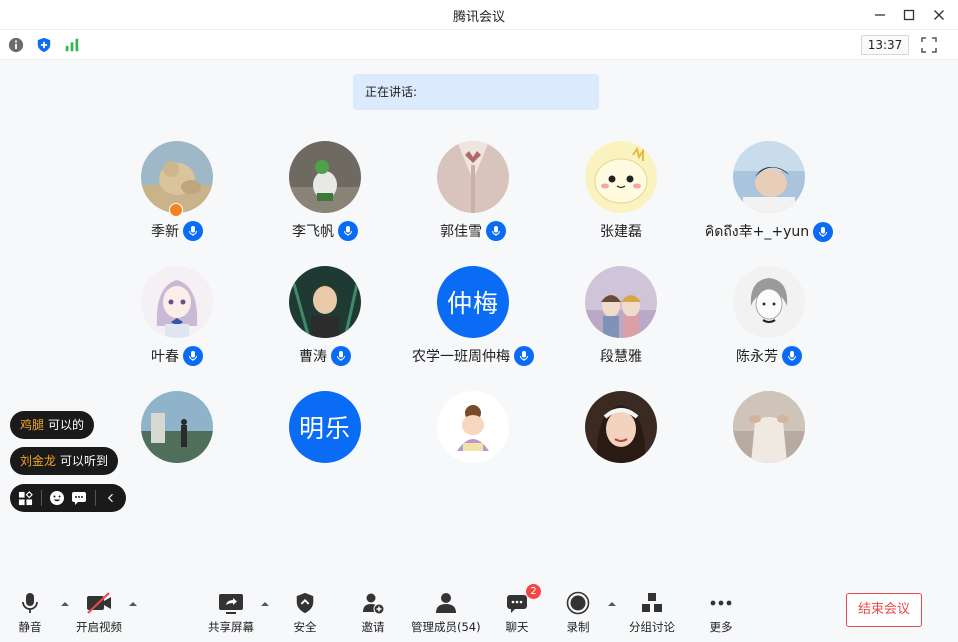 The height and width of the screenshot is (642, 958). Describe the element at coordinates (721, 614) in the screenshot. I see `more-button: 更多` at that location.